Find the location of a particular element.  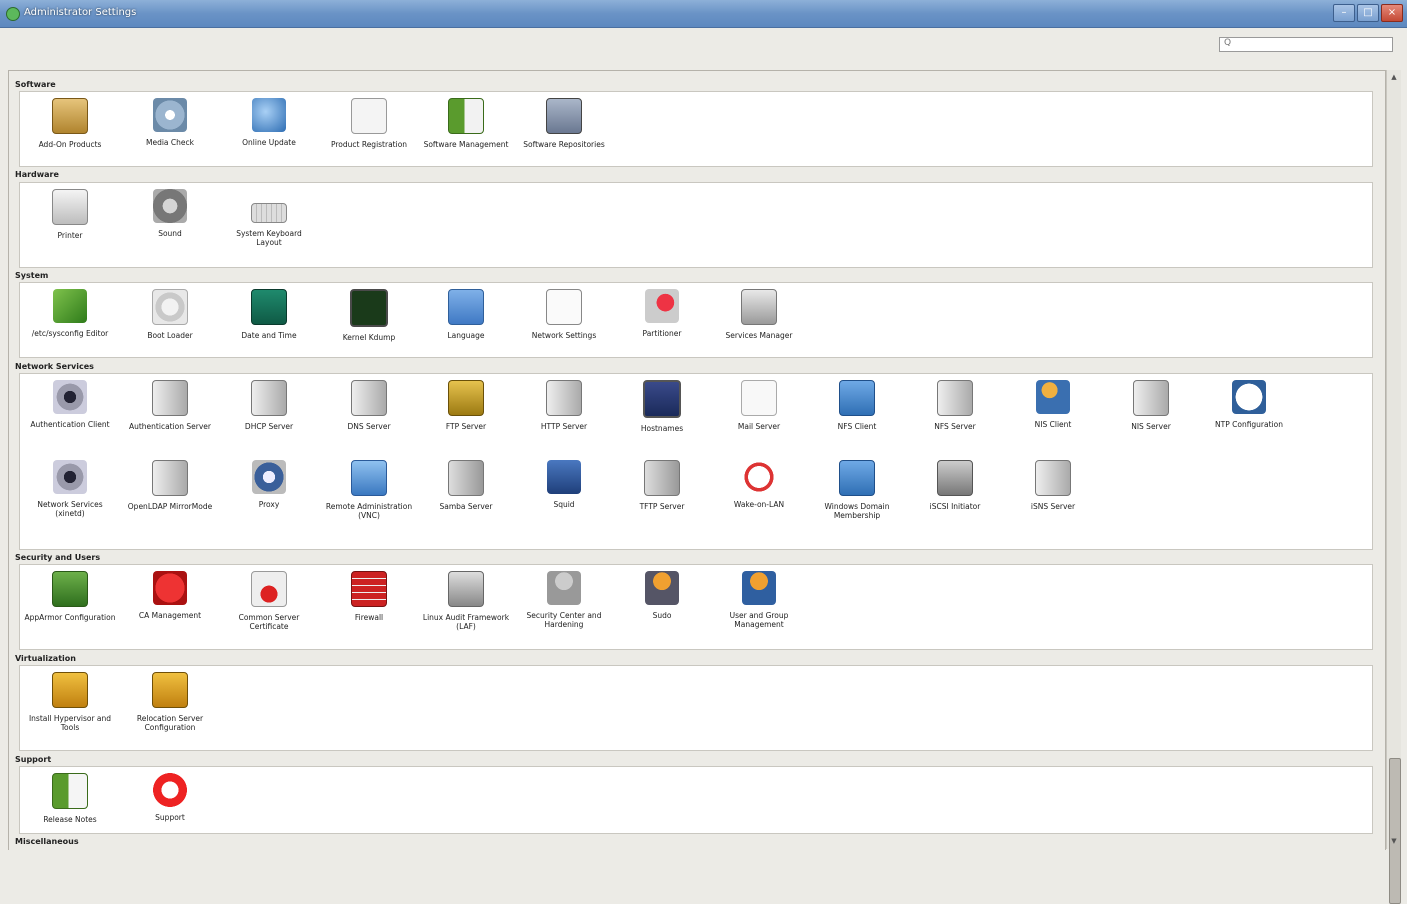

item-software-repositories: Software Repositories is located at coordinates (564, 123).